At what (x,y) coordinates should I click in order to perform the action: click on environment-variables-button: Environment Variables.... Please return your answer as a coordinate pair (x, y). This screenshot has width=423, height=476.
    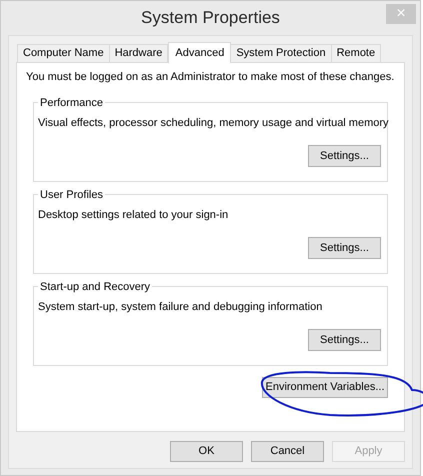
    Looking at the image, I should click on (325, 387).